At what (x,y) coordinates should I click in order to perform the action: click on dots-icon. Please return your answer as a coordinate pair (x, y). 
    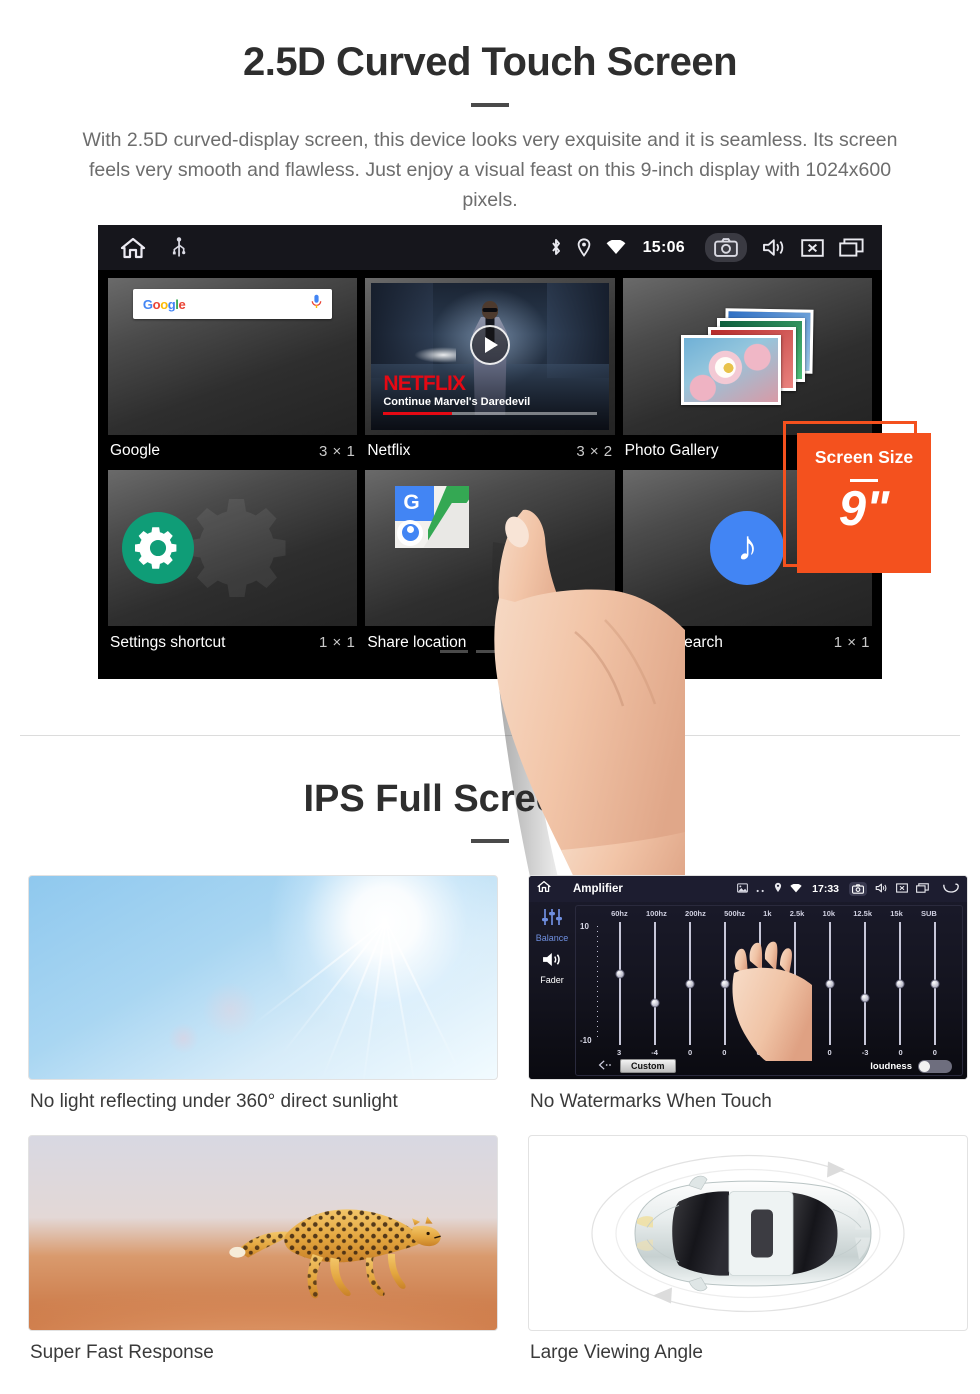
    Looking at the image, I should click on (761, 889).